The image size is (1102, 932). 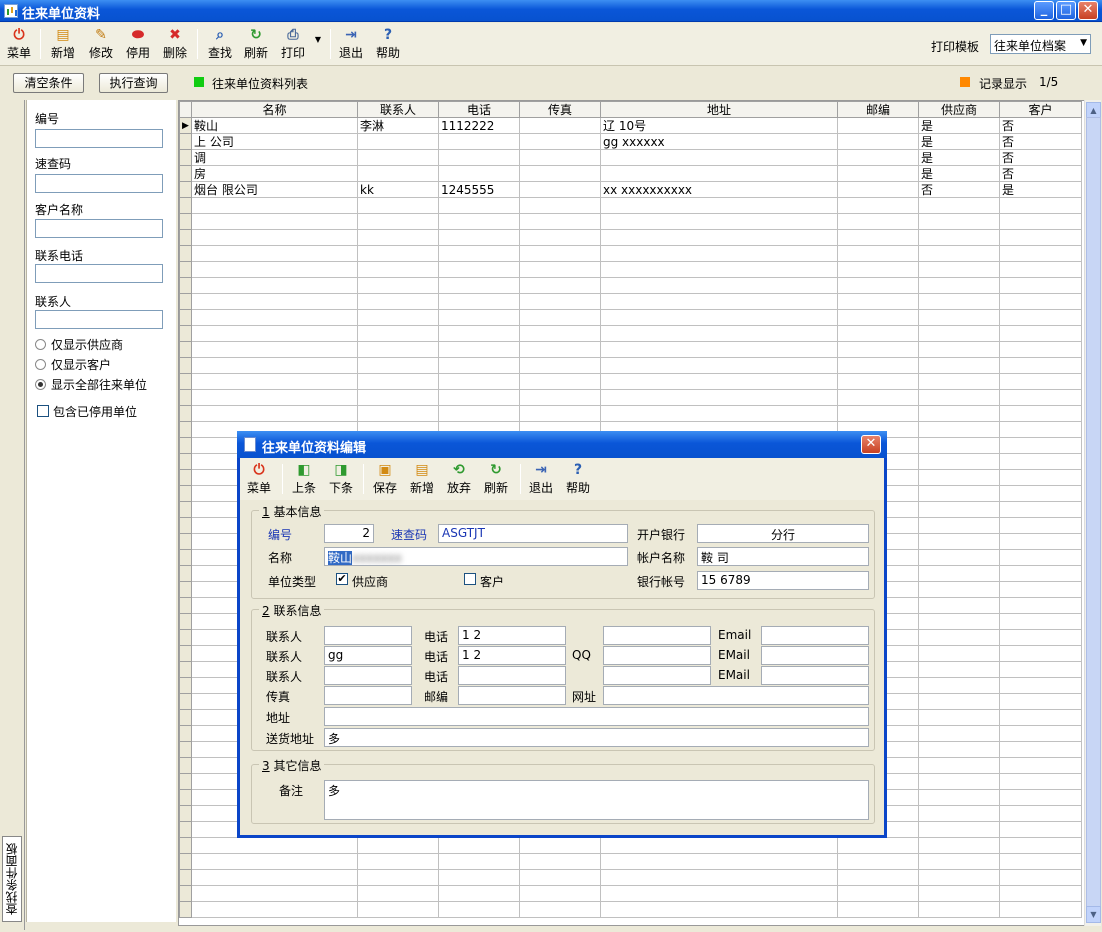 I want to click on execute-query-button: 执行查询, so click(x=133, y=83).